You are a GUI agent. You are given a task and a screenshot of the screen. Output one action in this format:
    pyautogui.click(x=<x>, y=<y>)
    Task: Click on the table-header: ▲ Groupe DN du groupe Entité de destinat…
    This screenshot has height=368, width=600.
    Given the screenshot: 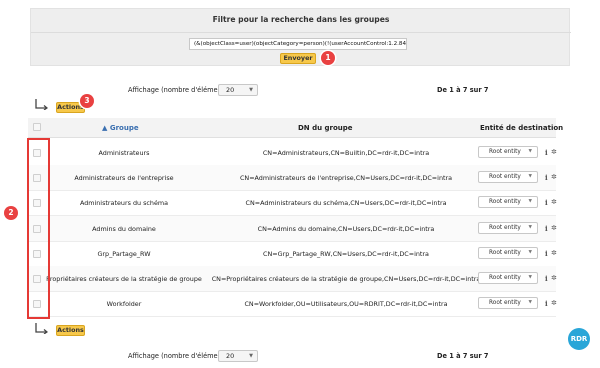 What is the action you would take?
    pyautogui.click(x=295, y=128)
    